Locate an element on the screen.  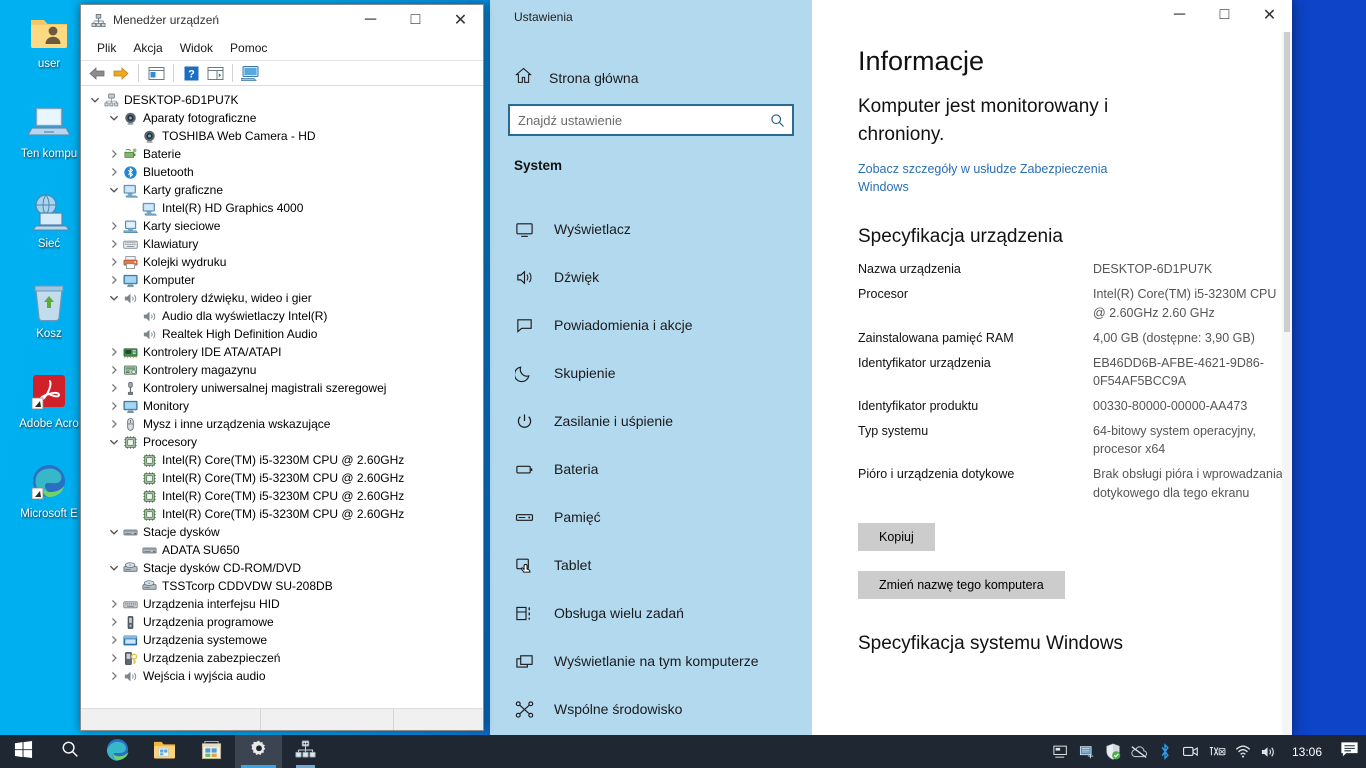
tree-item: Baterie is located at coordinates (282, 154).